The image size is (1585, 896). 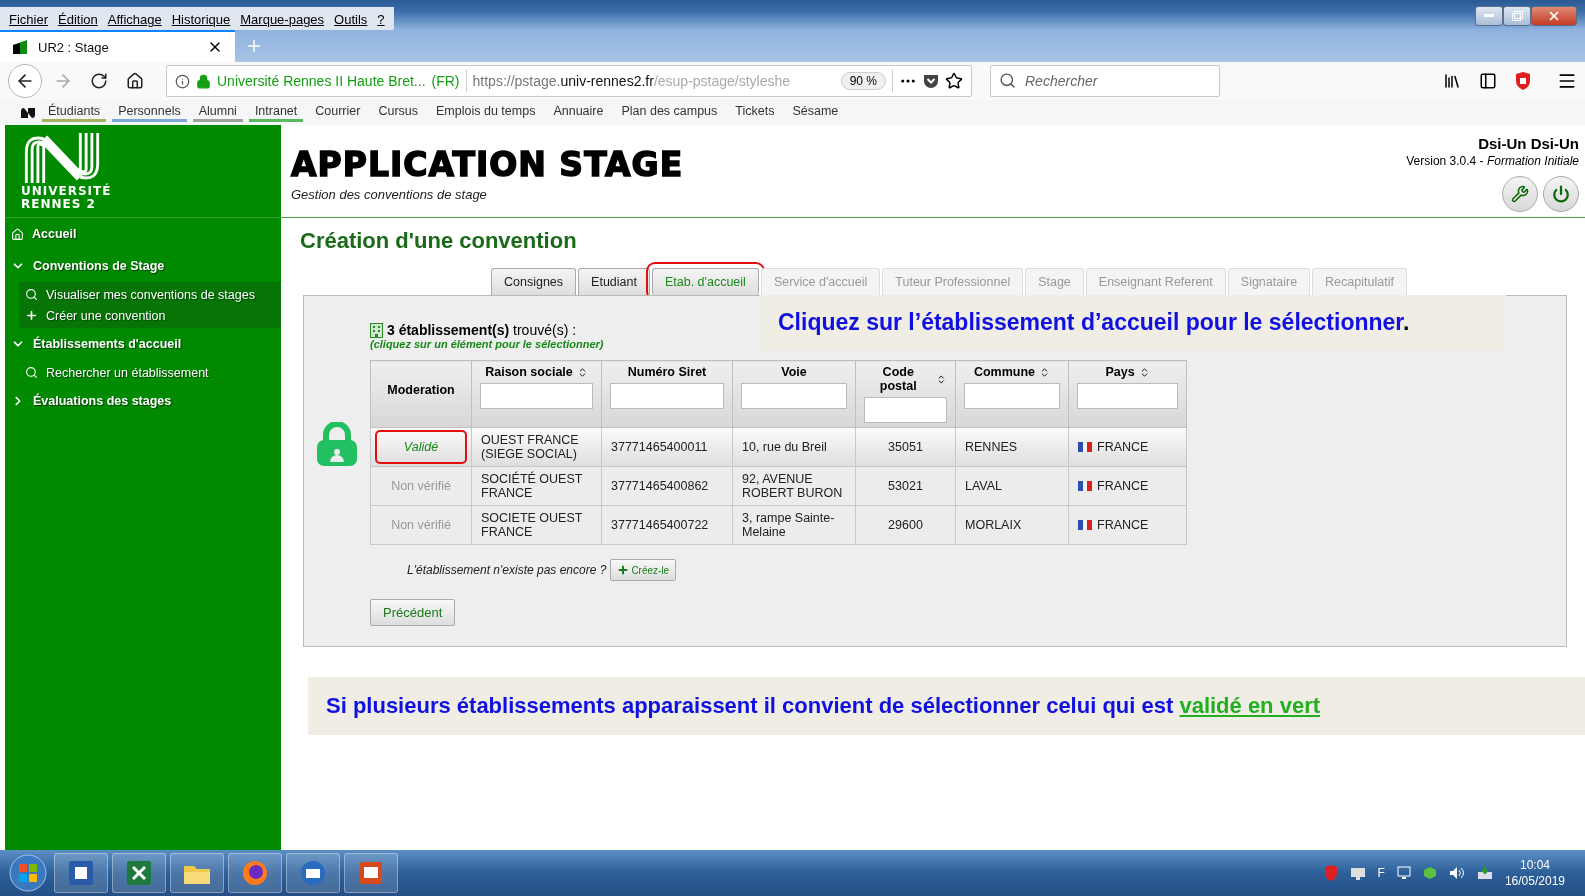 I want to click on document-icon, so click(x=81, y=873).